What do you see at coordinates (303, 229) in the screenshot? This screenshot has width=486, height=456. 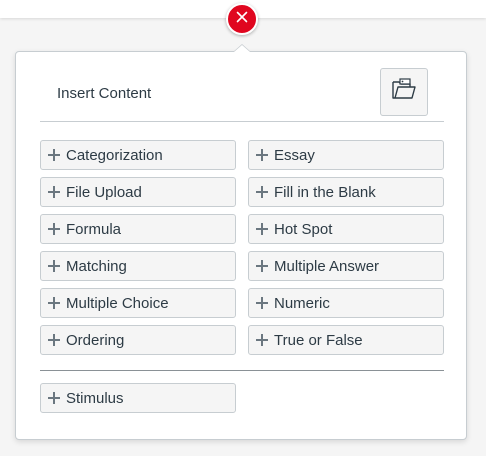 I see `option-label: Hot Spot` at bounding box center [303, 229].